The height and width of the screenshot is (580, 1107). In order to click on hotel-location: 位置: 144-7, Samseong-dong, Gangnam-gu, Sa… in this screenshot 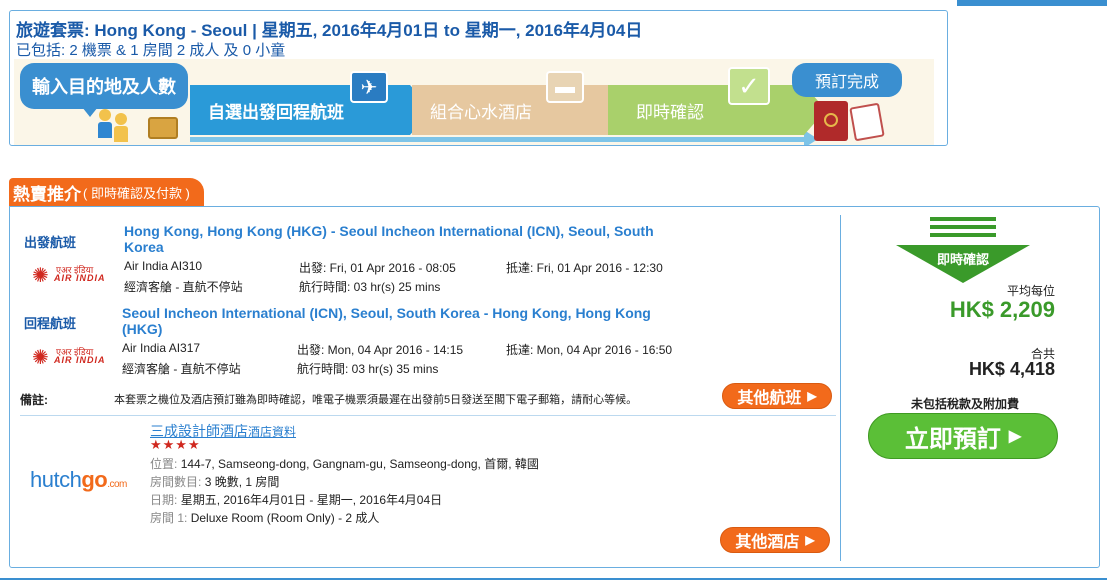, I will do `click(344, 464)`.